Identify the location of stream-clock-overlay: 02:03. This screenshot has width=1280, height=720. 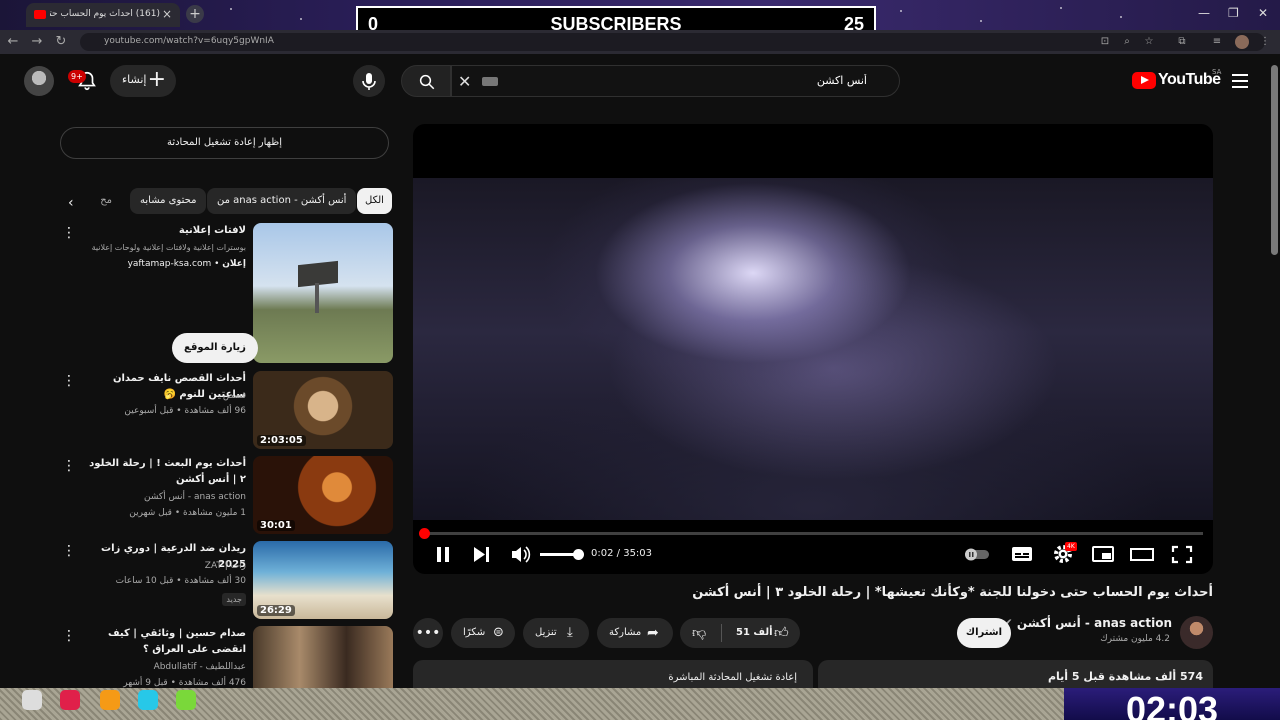
(1172, 704).